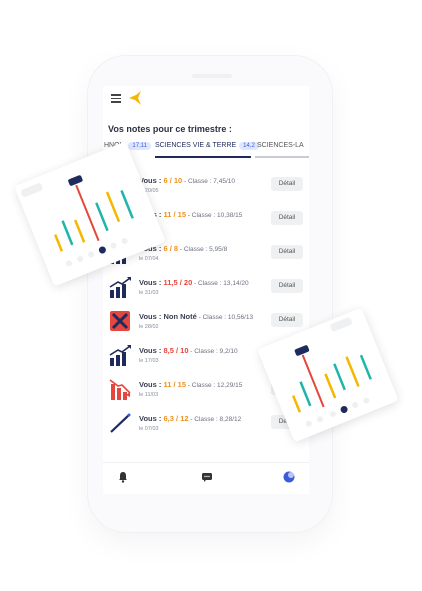 The width and height of the screenshot is (422, 591). What do you see at coordinates (149, 327) in the screenshot?
I see `grade-date: le 28/02` at bounding box center [149, 327].